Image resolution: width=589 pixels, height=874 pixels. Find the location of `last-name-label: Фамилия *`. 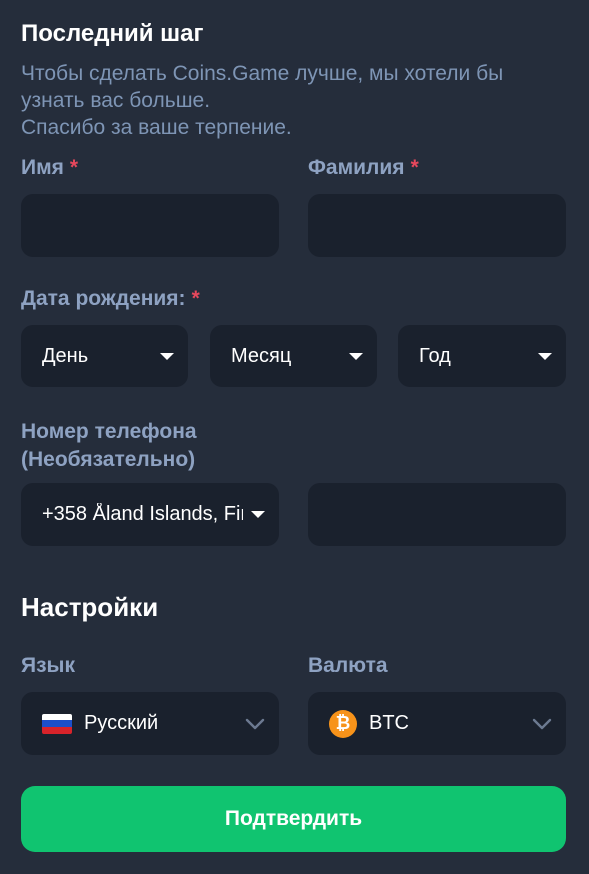

last-name-label: Фамилия * is located at coordinates (363, 168).